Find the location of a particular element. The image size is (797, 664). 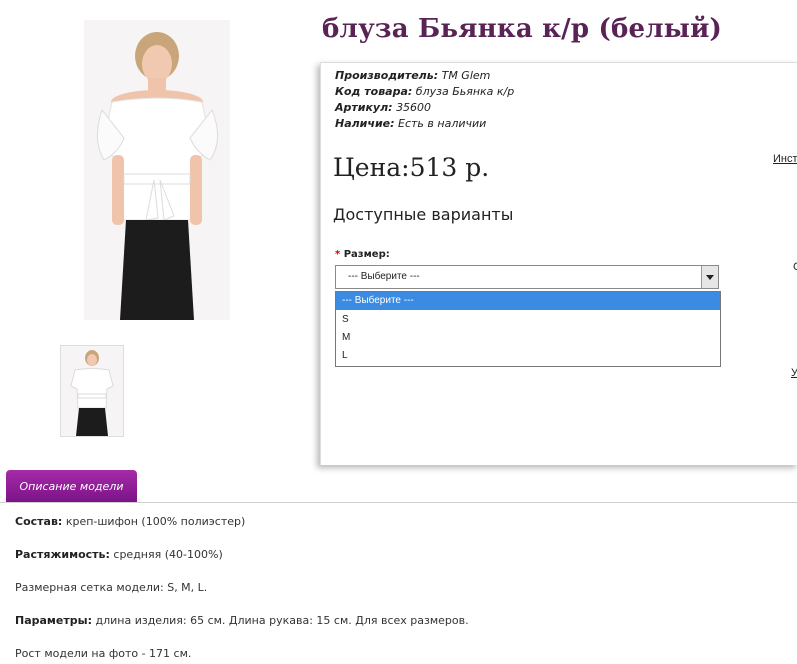

composition-label: Состав: is located at coordinates (39, 521).